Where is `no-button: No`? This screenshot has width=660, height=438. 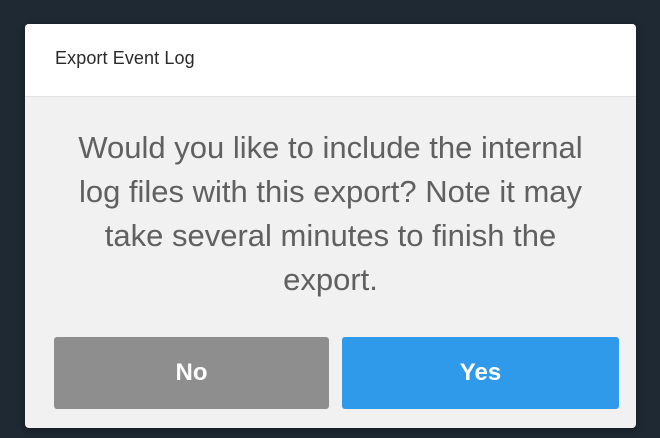
no-button: No is located at coordinates (191, 373).